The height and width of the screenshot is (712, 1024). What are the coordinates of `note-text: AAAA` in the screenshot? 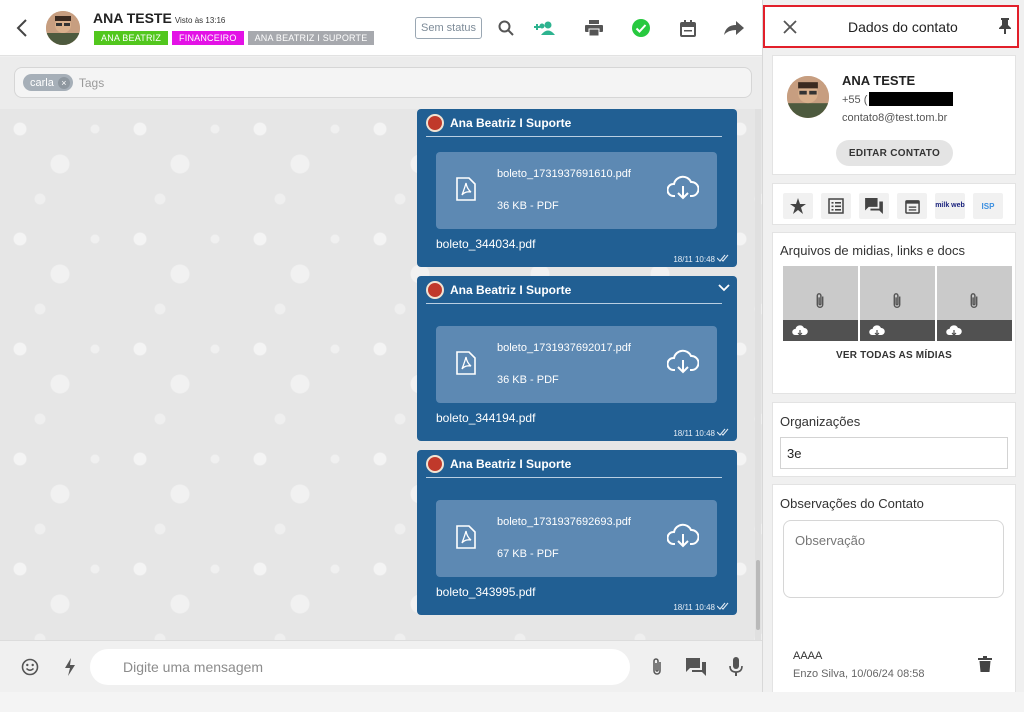 It's located at (808, 656).